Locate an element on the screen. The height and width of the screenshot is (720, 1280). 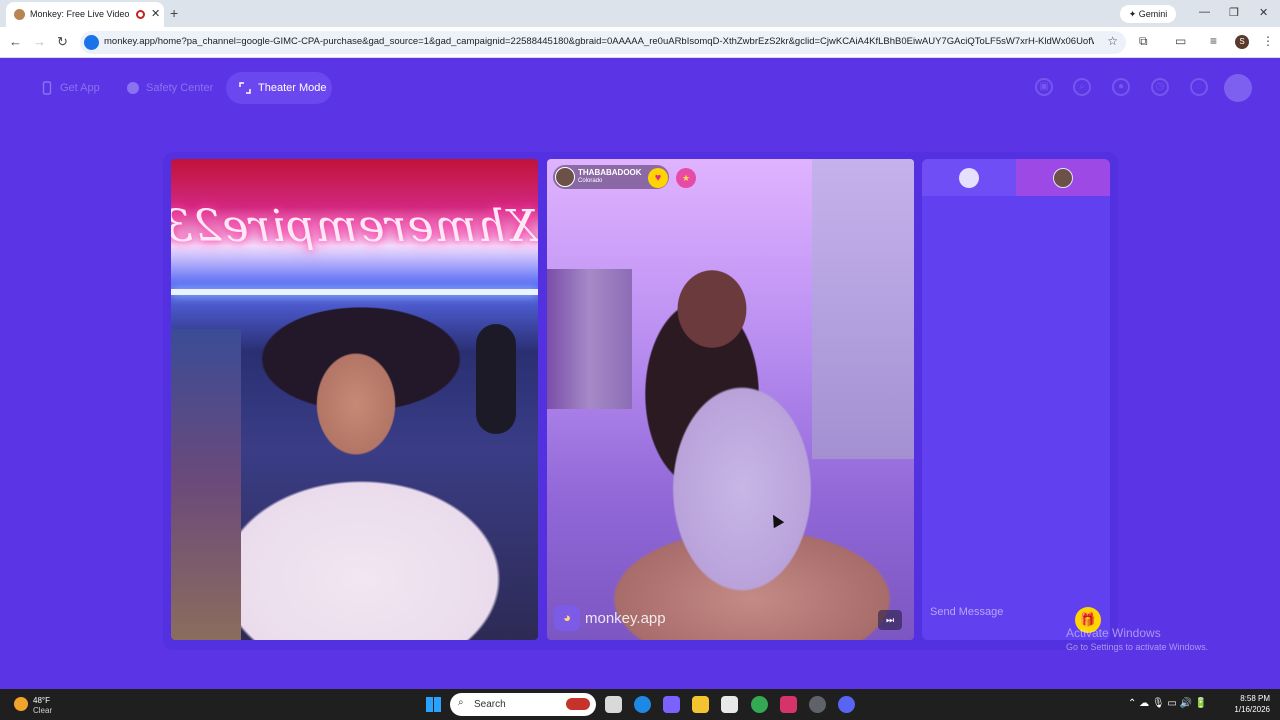
cast-icon: ▭ is located at coordinates (1180, 41).